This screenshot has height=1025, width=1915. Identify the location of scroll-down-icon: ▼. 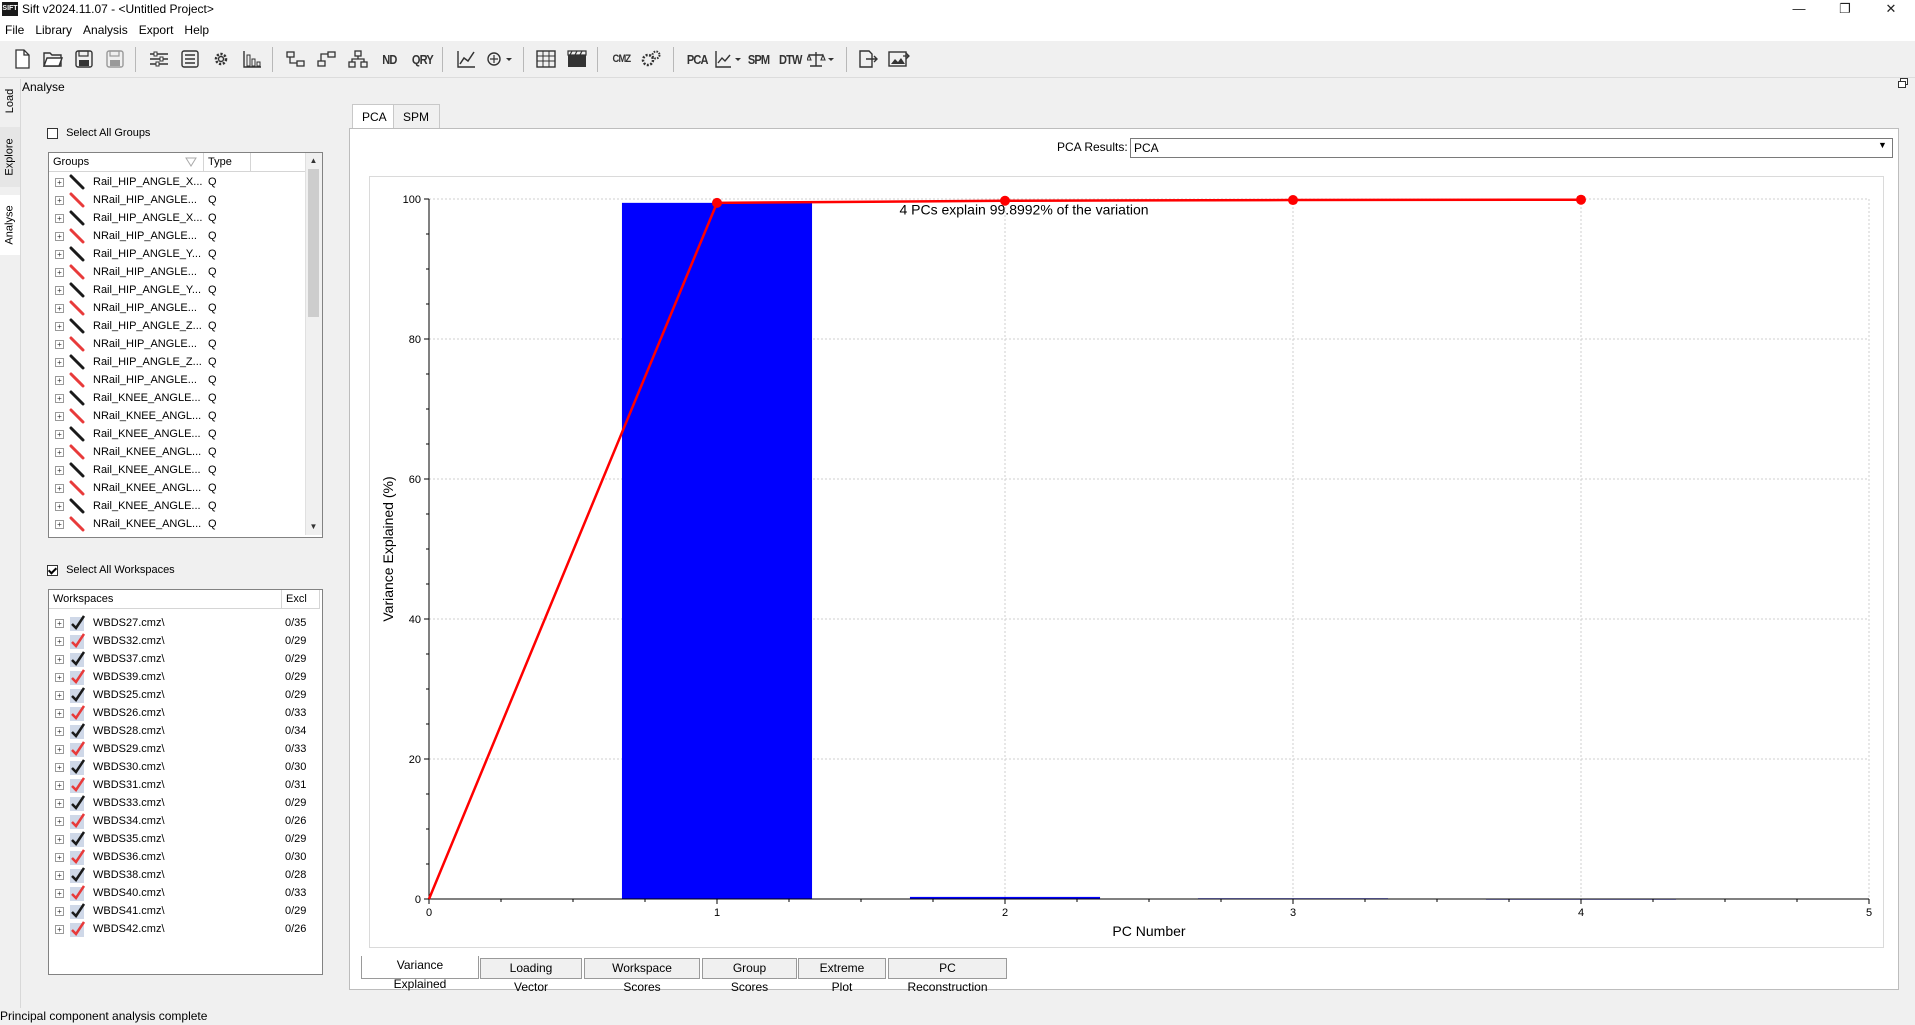
(313, 526).